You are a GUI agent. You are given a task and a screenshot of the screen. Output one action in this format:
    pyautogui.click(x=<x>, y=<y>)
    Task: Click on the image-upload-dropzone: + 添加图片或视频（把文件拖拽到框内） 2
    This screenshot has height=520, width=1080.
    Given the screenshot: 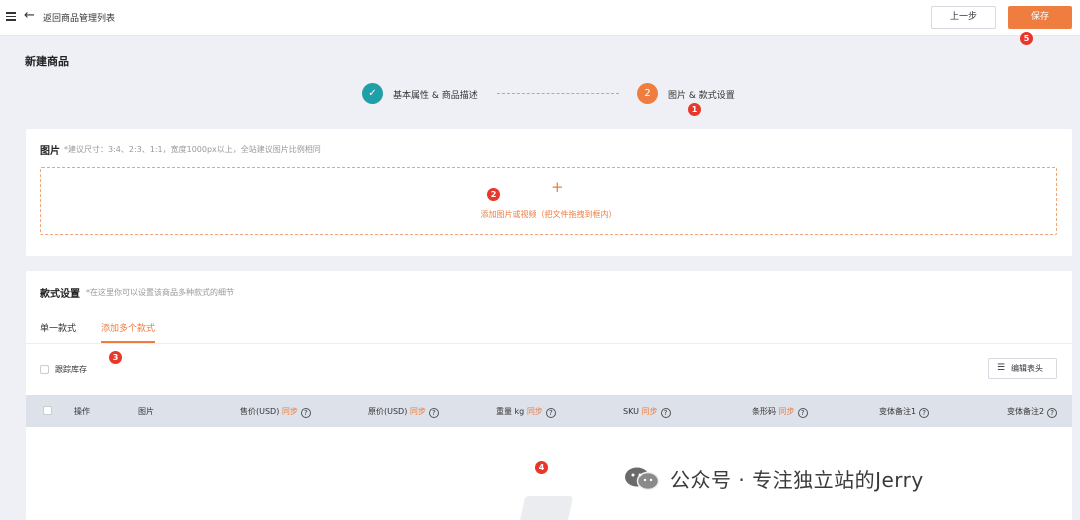 What is the action you would take?
    pyautogui.click(x=548, y=201)
    